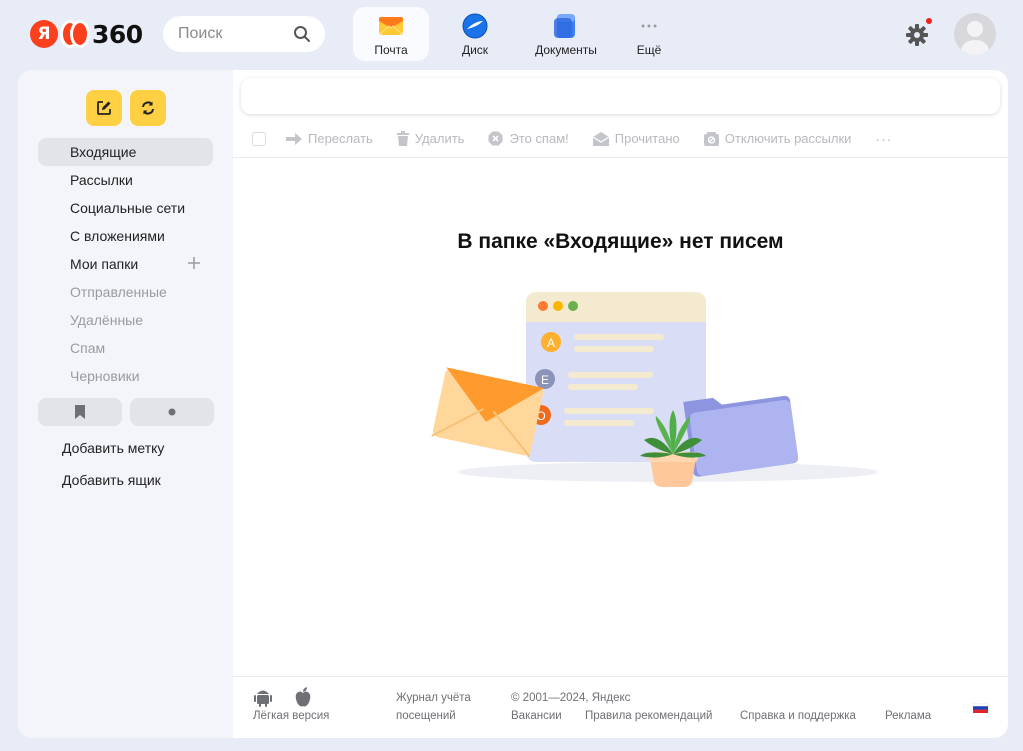 The height and width of the screenshot is (751, 1023). Describe the element at coordinates (649, 50) in the screenshot. I see `app-more-label: Ещё` at that location.